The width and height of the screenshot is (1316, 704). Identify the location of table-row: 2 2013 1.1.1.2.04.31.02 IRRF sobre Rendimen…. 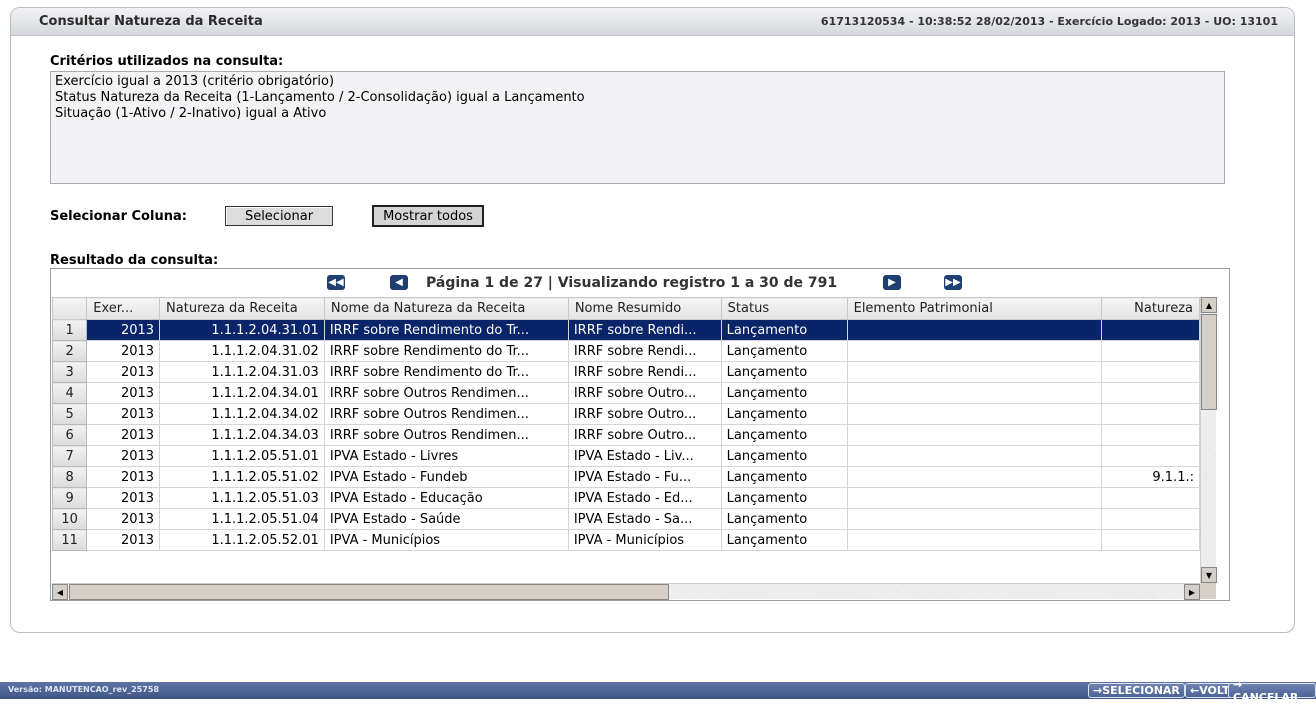
(626, 351).